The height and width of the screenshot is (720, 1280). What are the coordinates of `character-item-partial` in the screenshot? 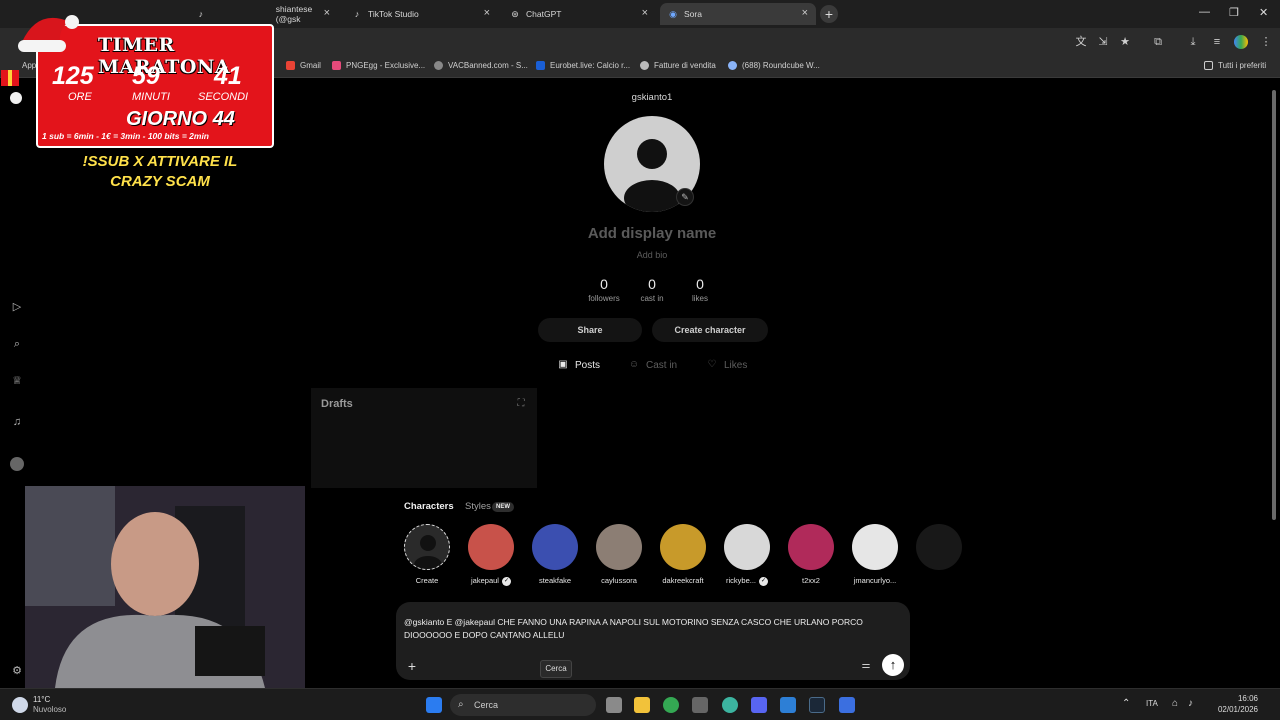 It's located at (939, 547).